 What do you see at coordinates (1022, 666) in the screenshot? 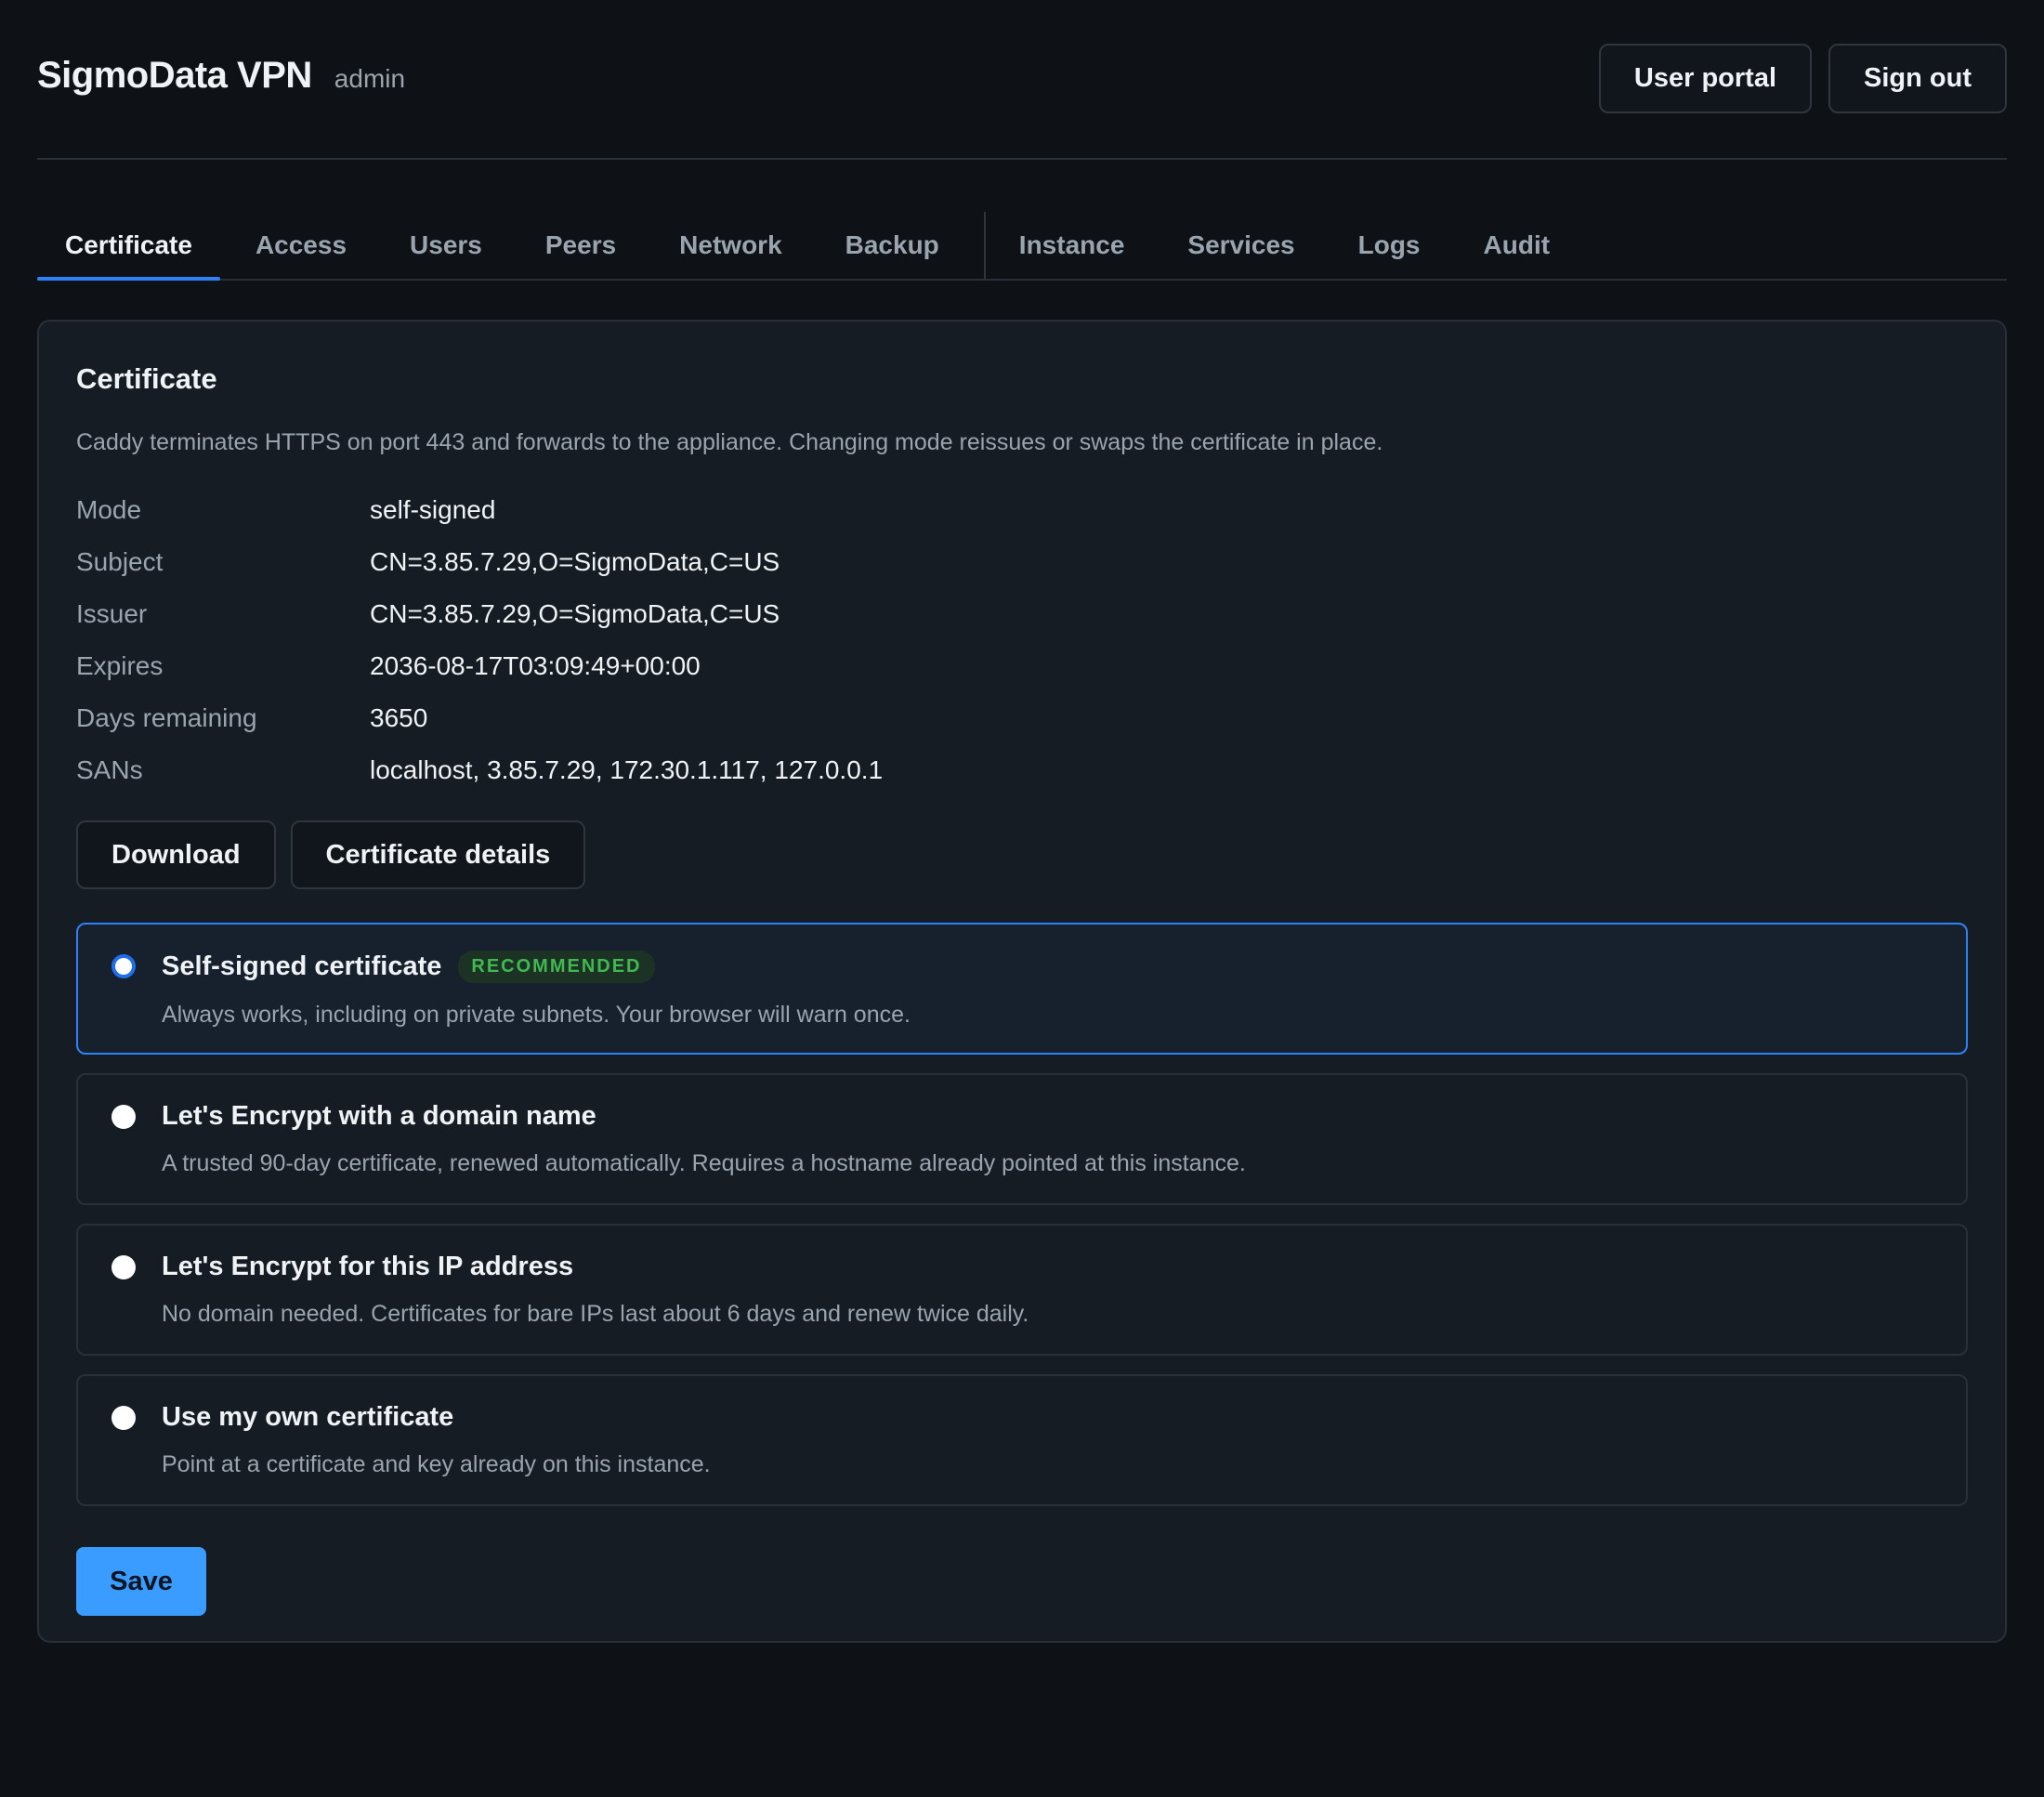
I see `info-row-expires: Expires 2036-08-17T03:09:49+00:00` at bounding box center [1022, 666].